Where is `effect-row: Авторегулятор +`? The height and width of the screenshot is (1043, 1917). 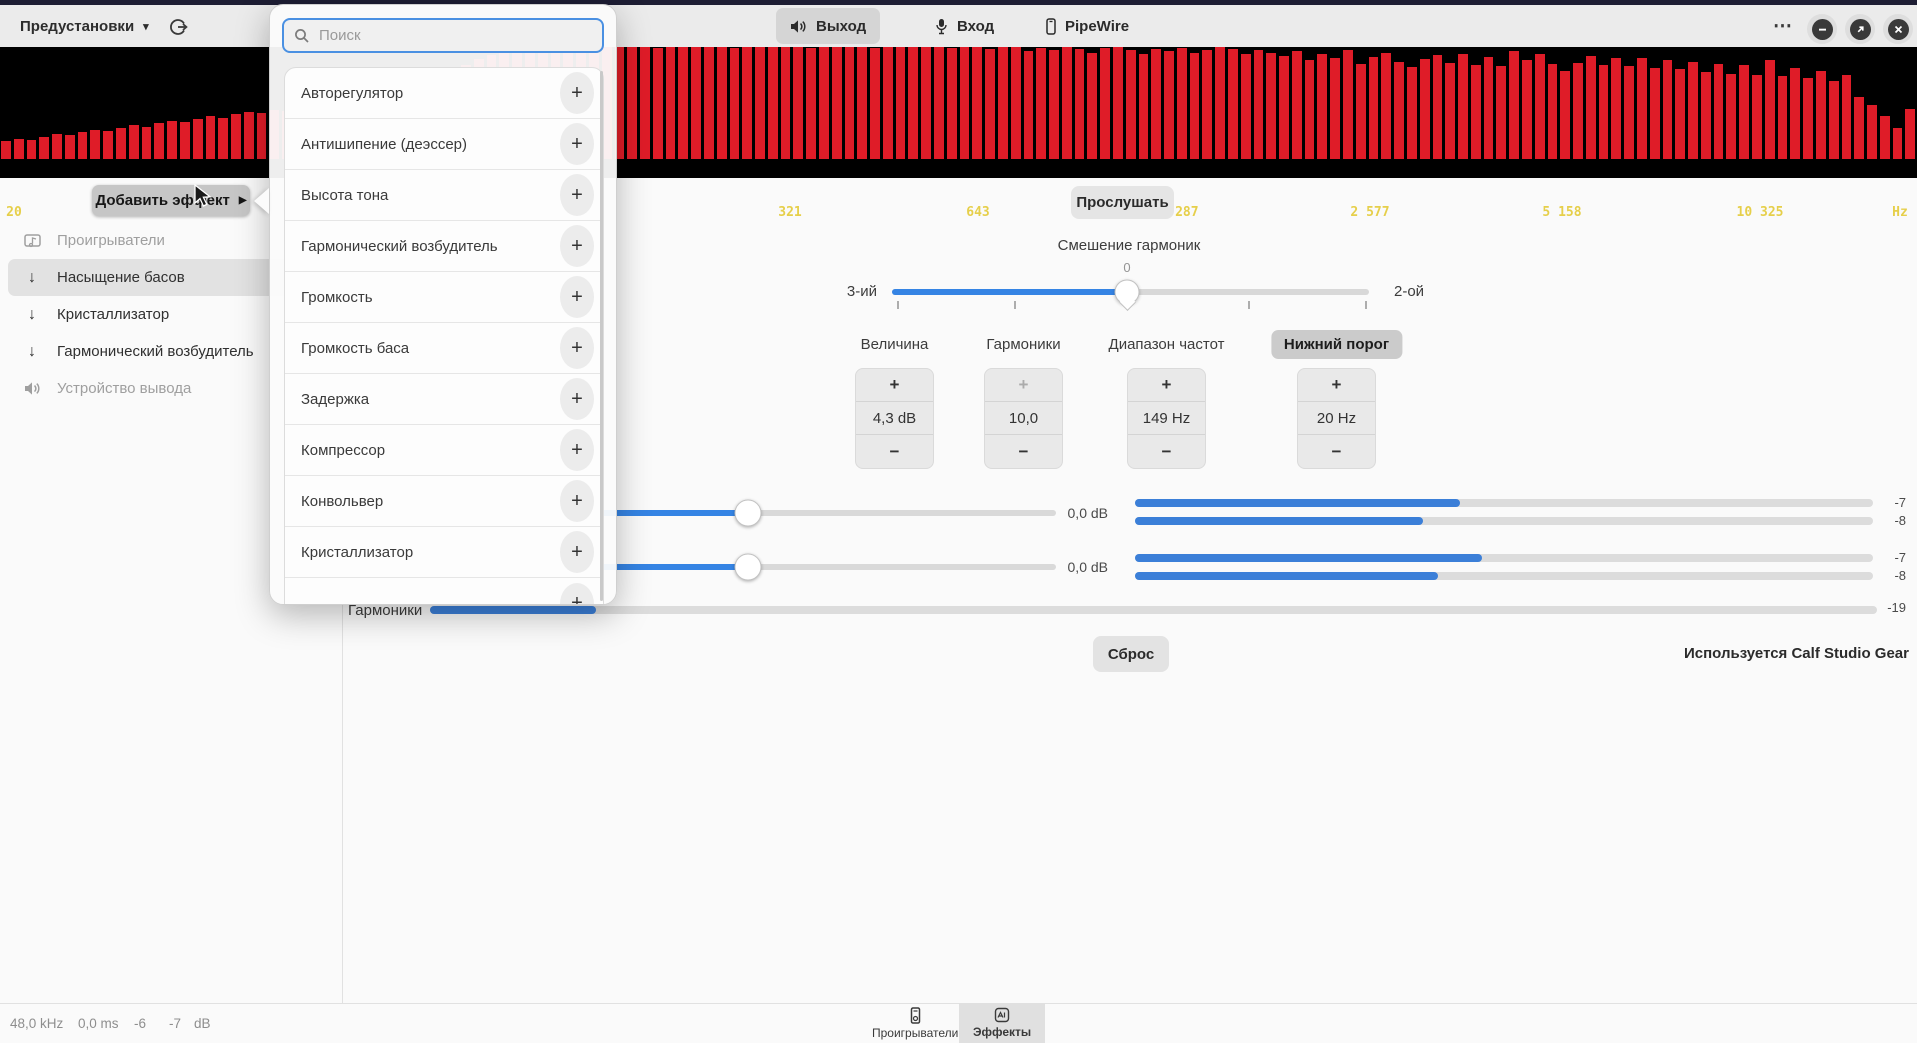
effect-row: Авторегулятор + is located at coordinates (444, 93).